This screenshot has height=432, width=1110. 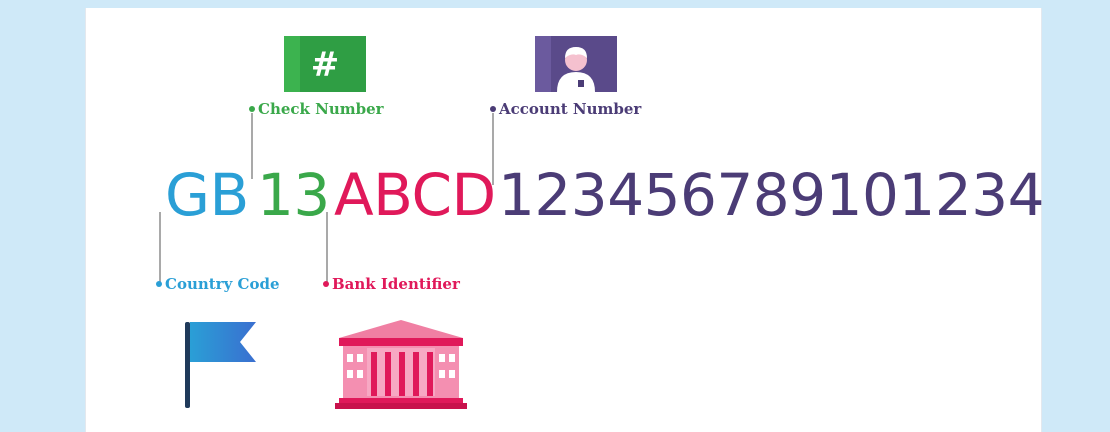 I want to click on person-ticket-icon, so click(x=576, y=64).